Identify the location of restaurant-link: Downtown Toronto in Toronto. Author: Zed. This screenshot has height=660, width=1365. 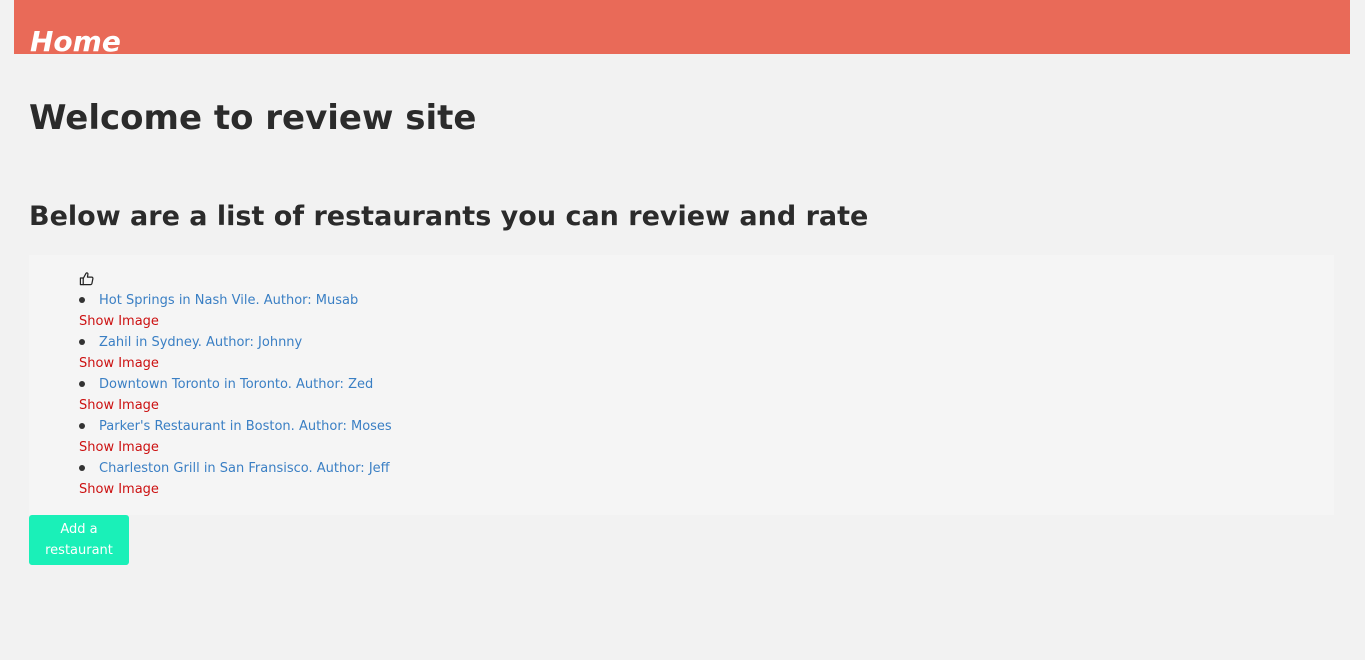
(236, 384).